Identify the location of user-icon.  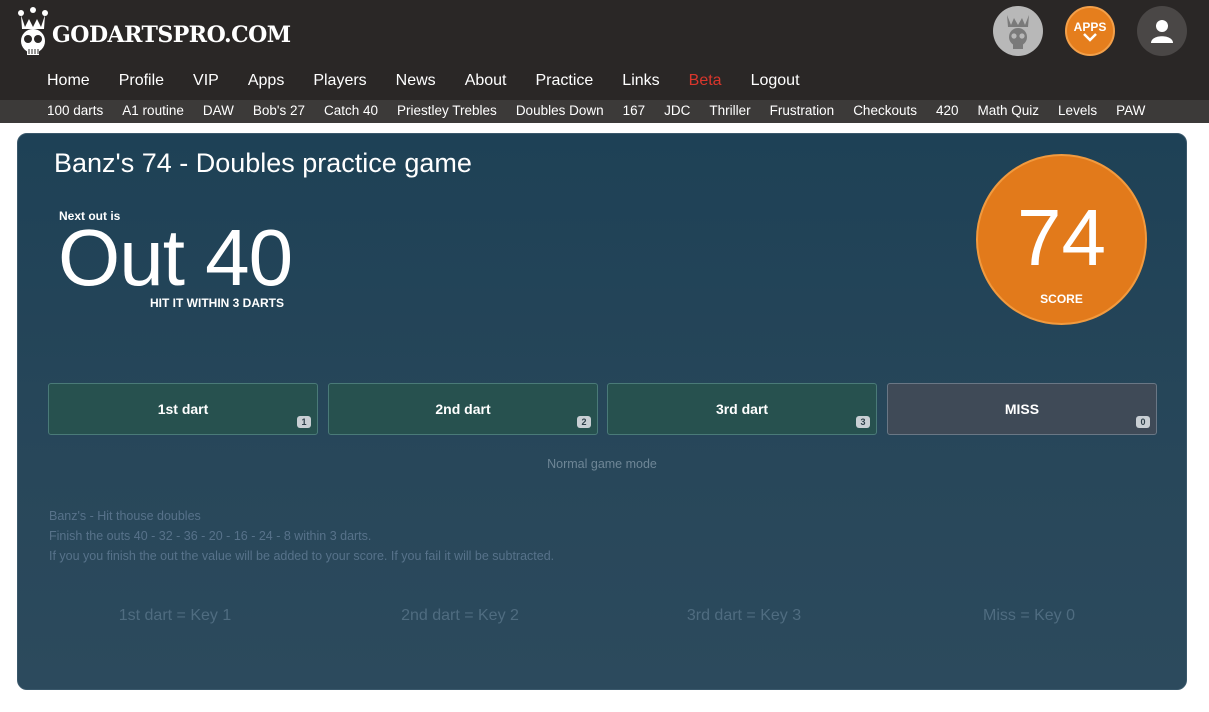
(1162, 31).